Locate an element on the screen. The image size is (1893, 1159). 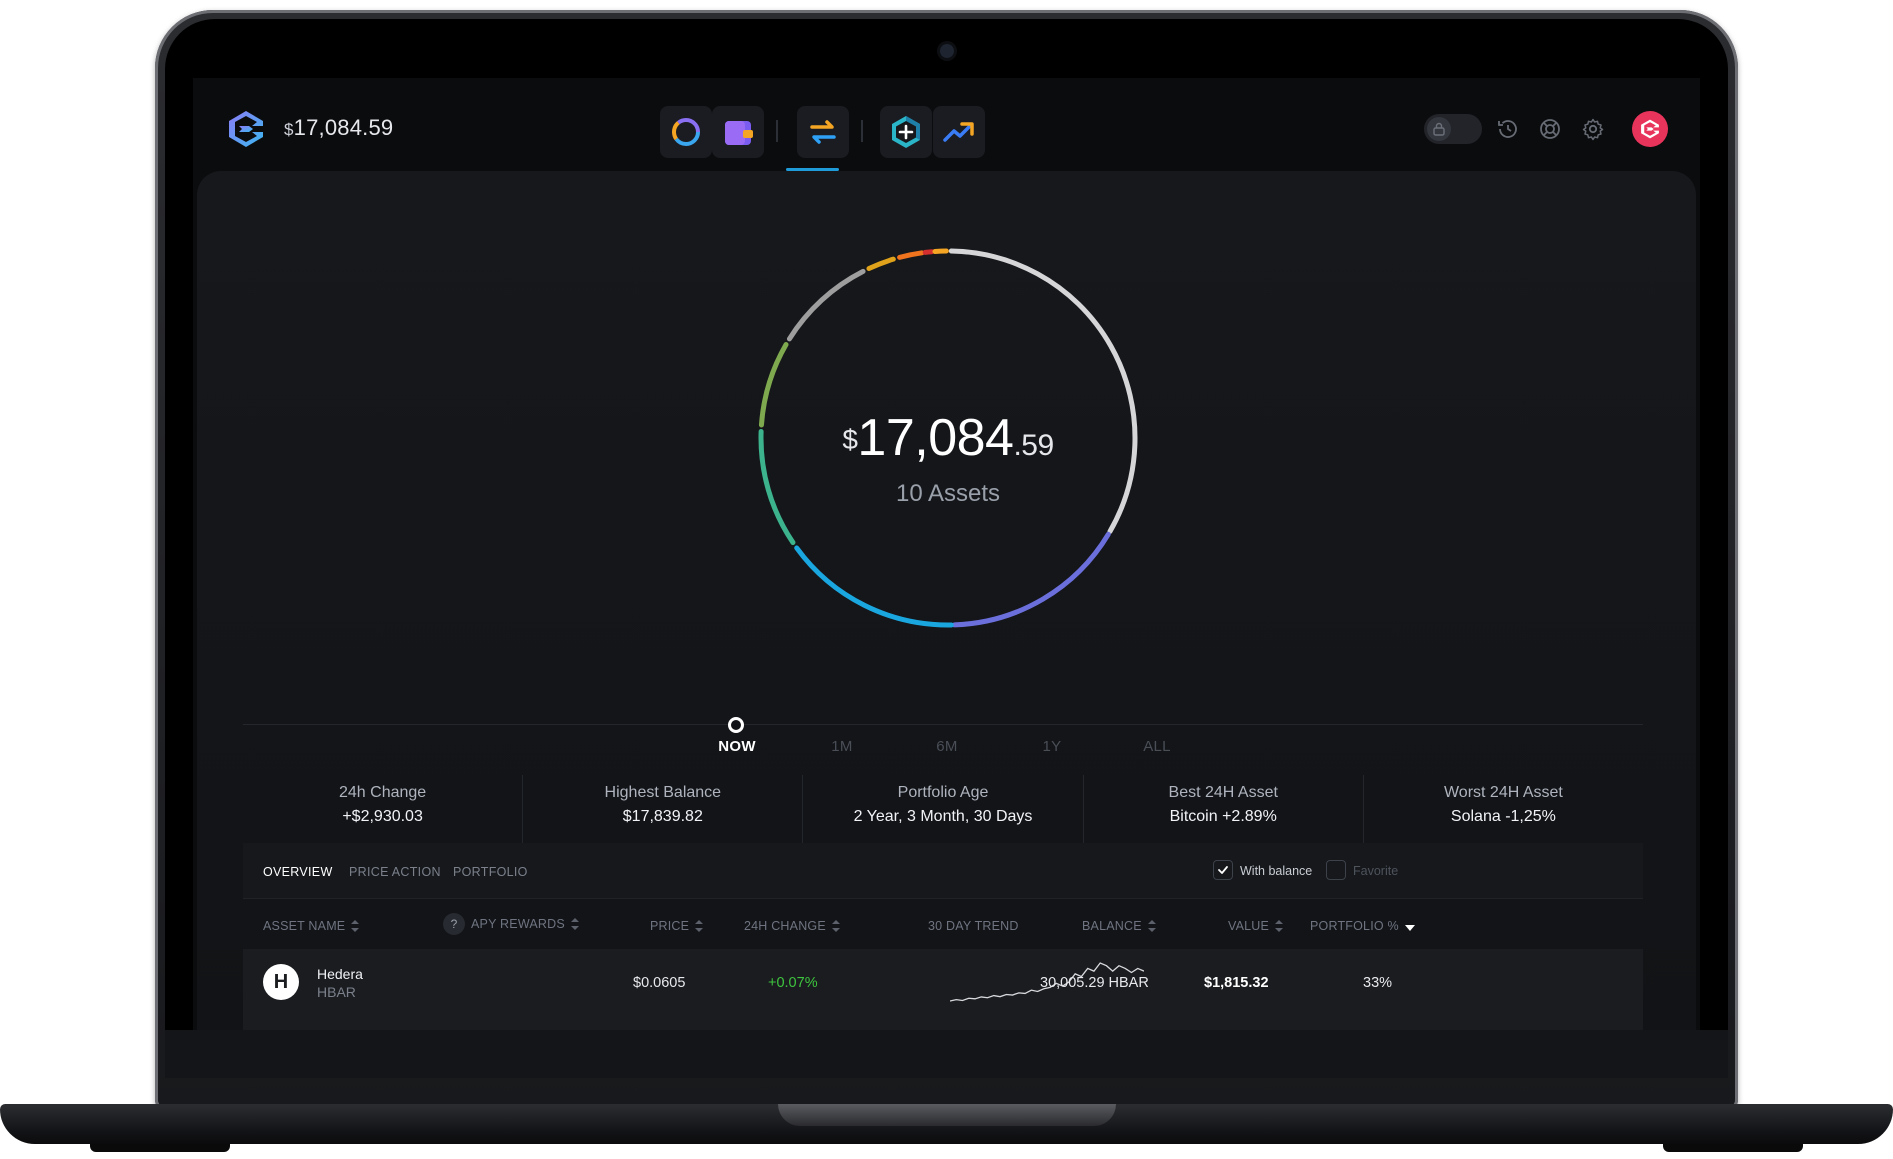
portfolio-total: $17,084.59 is located at coordinates (948, 442).